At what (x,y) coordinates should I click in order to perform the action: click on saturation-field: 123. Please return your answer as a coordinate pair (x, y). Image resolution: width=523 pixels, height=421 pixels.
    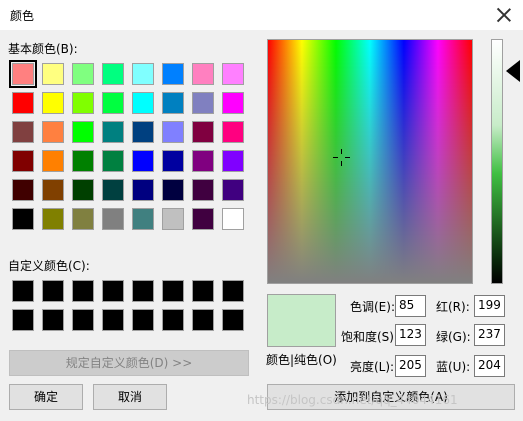
    Looking at the image, I should click on (410, 335).